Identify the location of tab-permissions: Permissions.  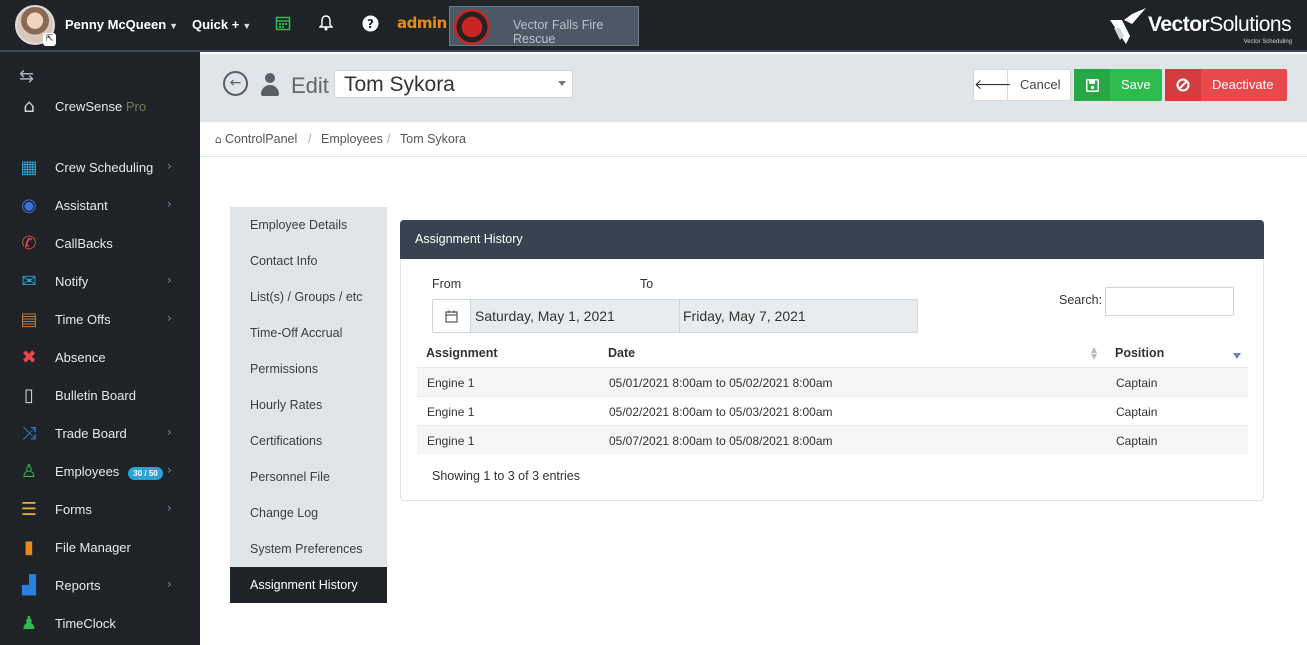
(308, 369).